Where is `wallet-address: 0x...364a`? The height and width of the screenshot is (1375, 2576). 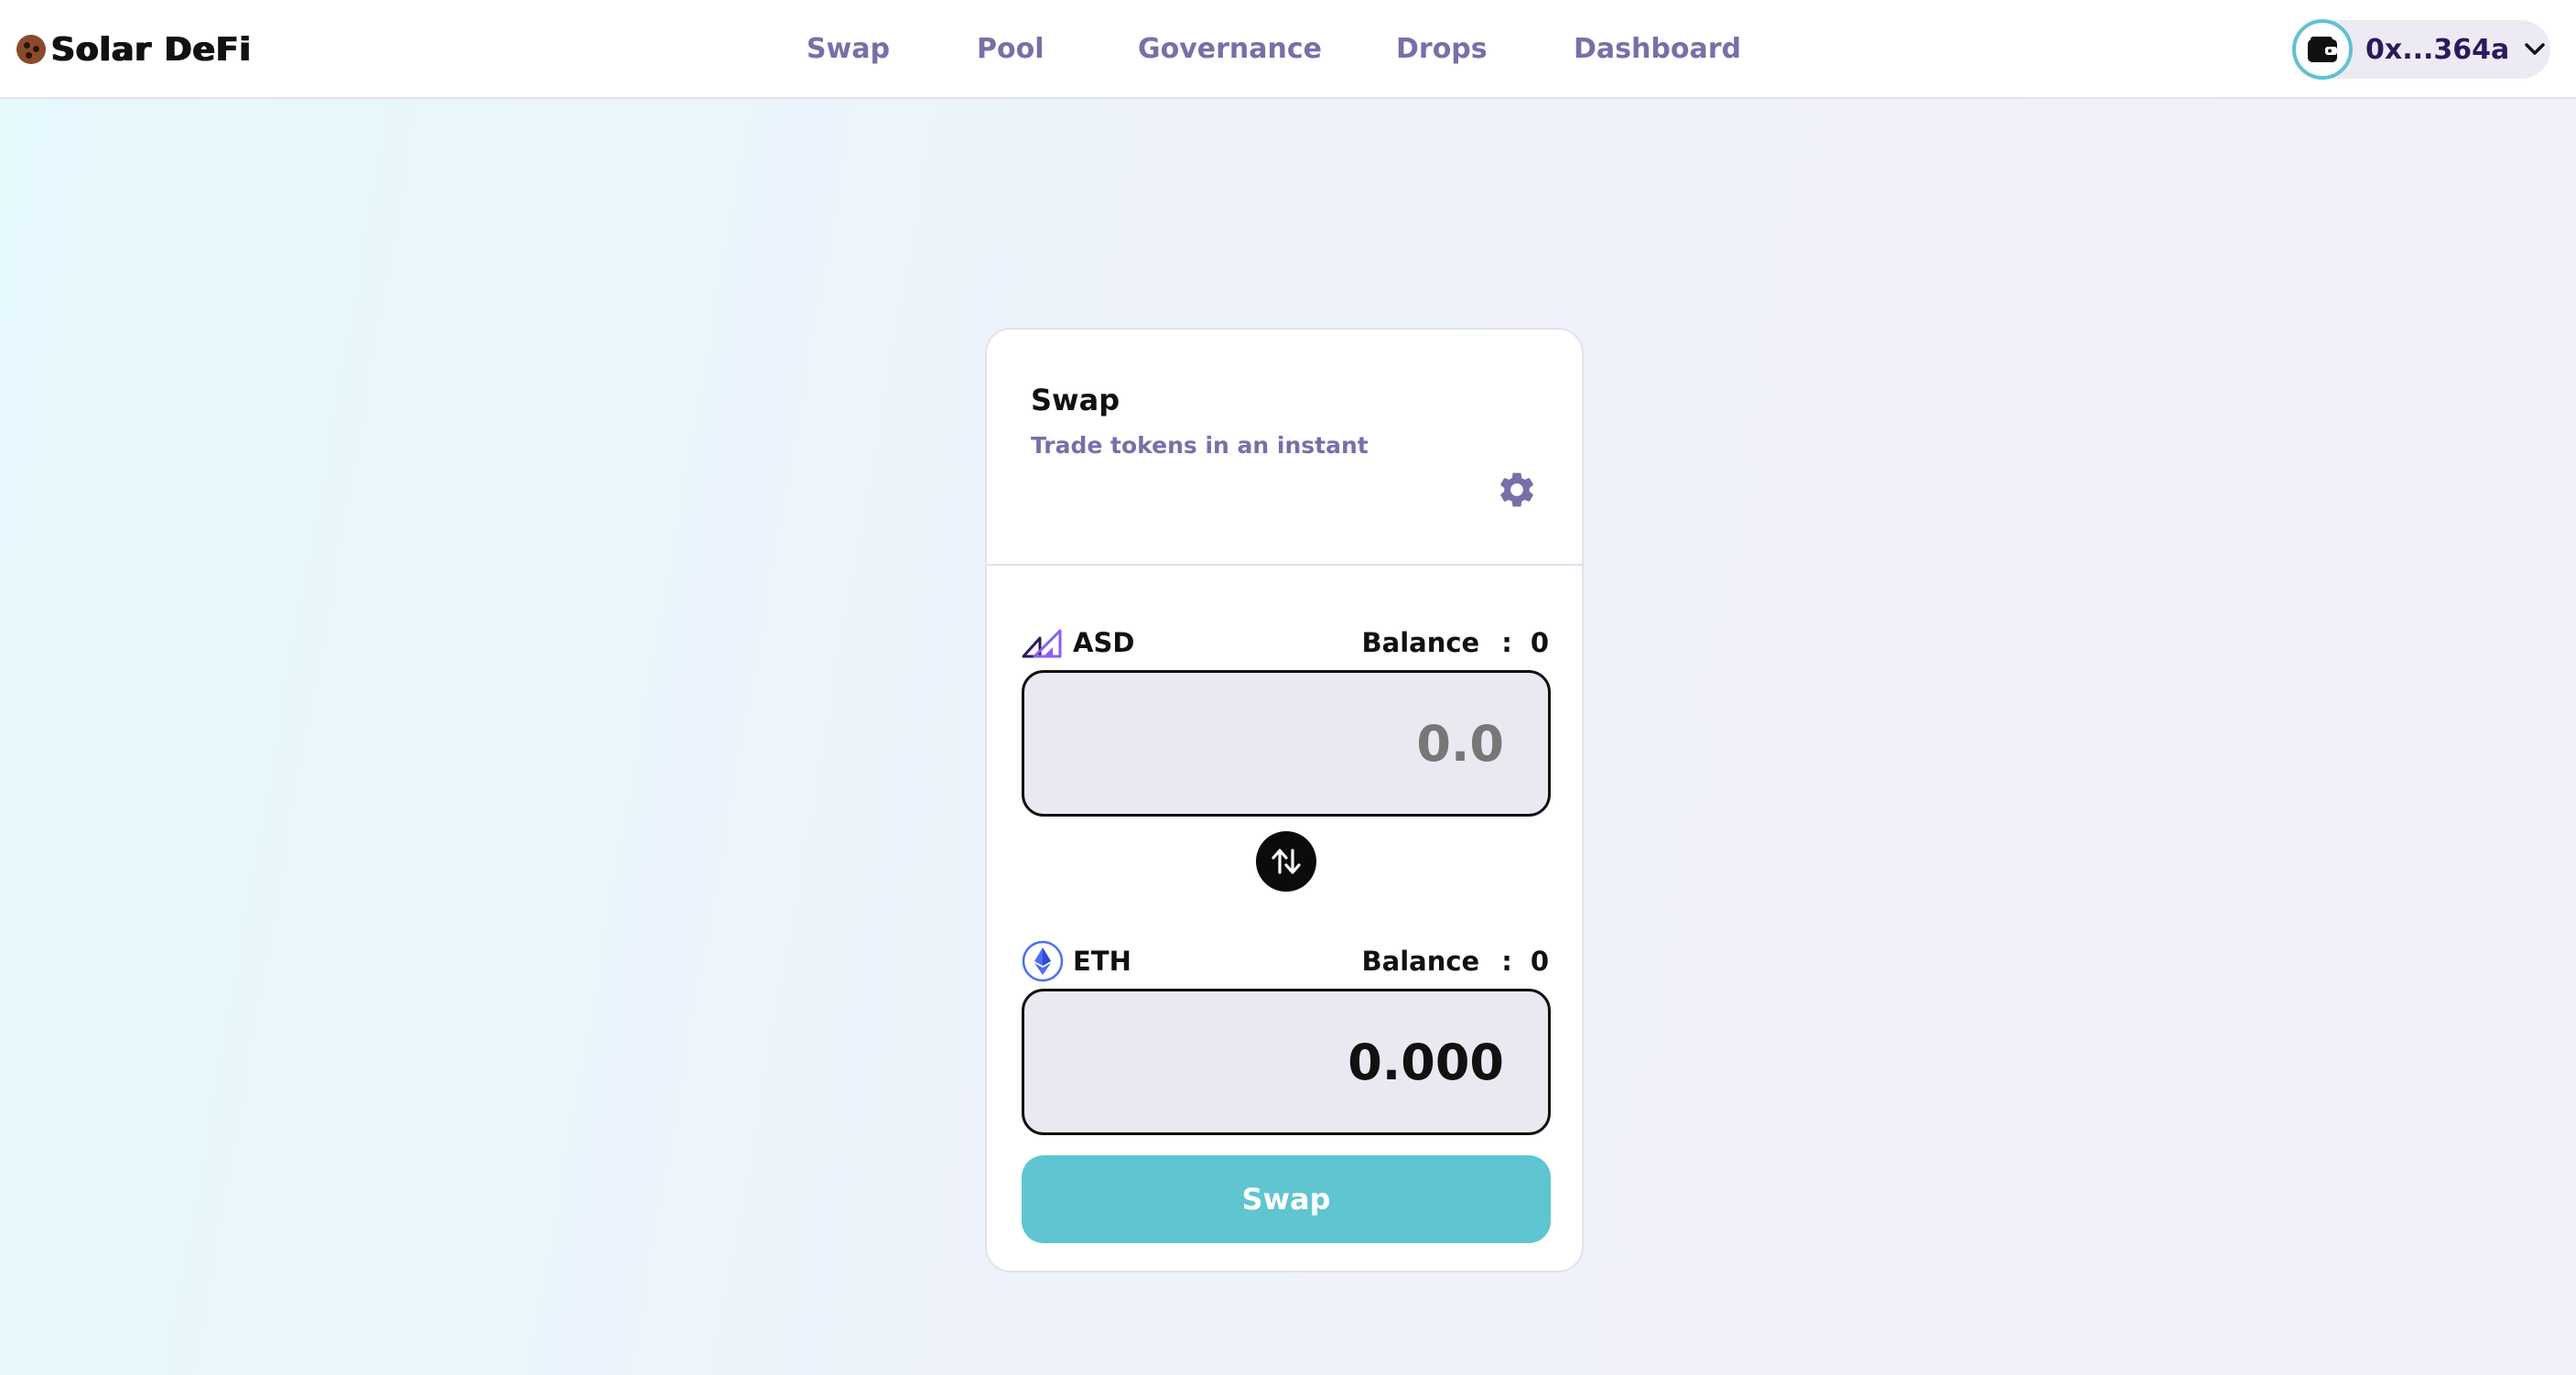
wallet-address: 0x...364a is located at coordinates (2438, 50).